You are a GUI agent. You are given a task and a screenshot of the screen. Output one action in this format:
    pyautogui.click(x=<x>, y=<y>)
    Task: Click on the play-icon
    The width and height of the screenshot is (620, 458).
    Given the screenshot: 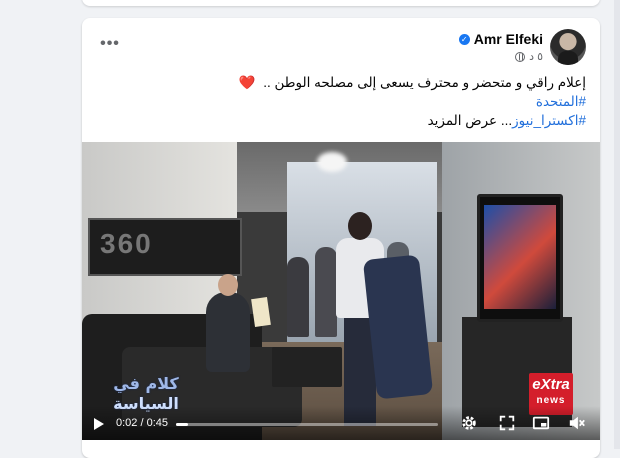 What is the action you would take?
    pyautogui.click(x=99, y=424)
    